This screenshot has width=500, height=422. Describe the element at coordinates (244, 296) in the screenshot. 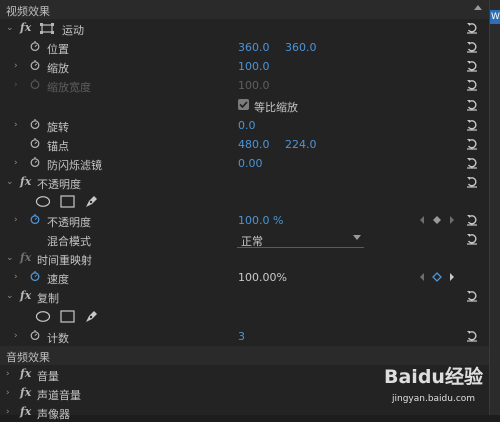

I see `copy-effect-row: ⌄ fx 复制` at that location.